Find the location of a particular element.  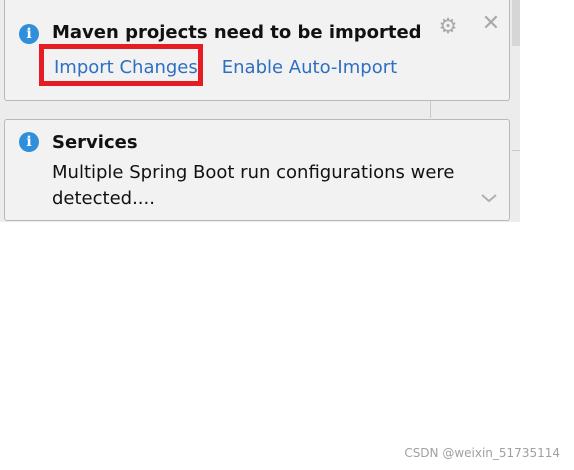

notification-title: Services is located at coordinates (95, 142).